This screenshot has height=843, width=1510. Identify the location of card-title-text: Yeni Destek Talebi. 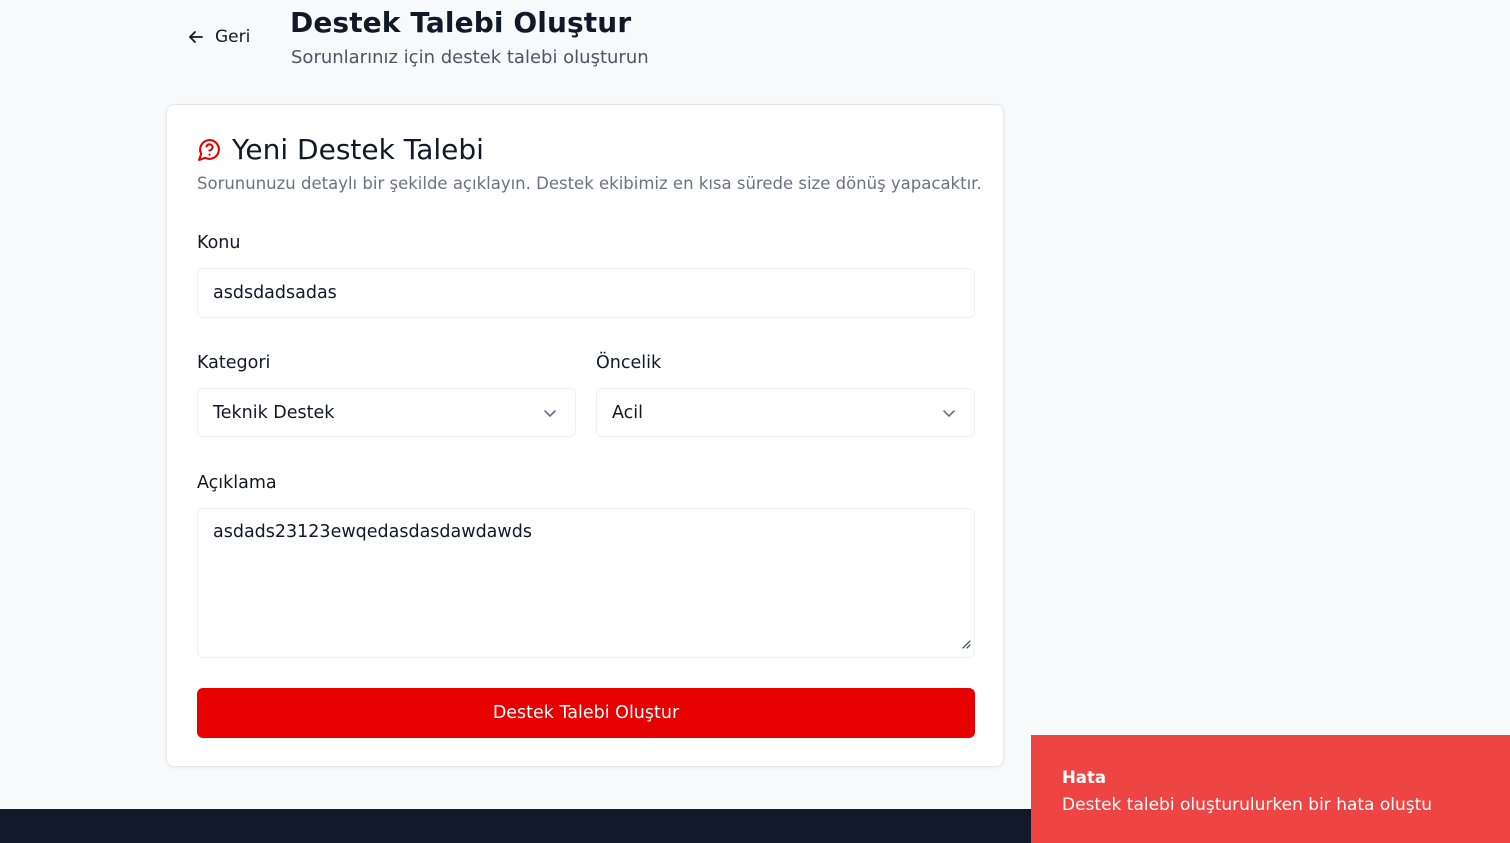
(358, 149).